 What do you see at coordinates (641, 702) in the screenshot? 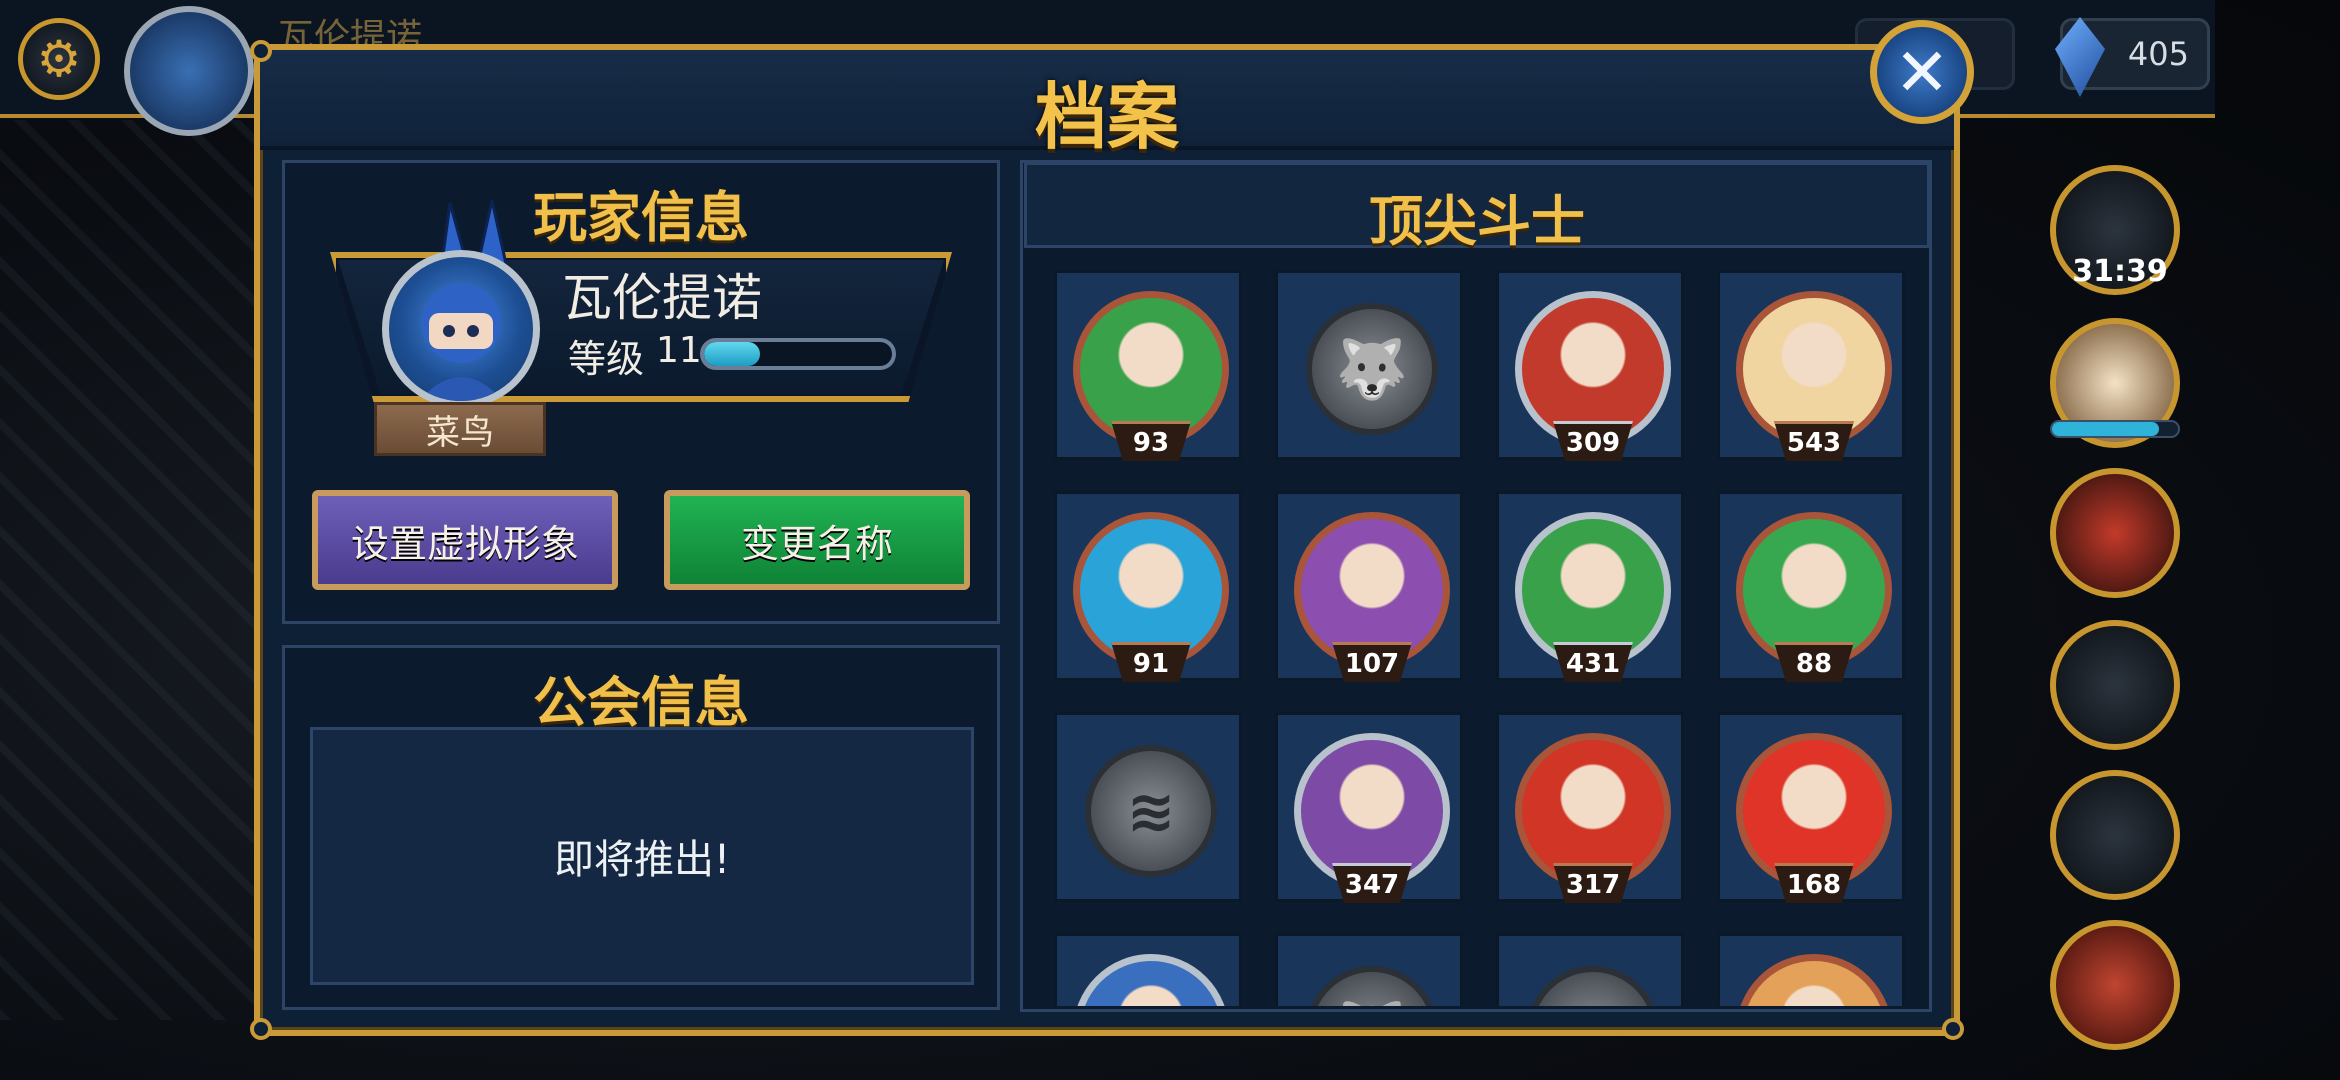
I see `guild-info-title: 公会信息` at bounding box center [641, 702].